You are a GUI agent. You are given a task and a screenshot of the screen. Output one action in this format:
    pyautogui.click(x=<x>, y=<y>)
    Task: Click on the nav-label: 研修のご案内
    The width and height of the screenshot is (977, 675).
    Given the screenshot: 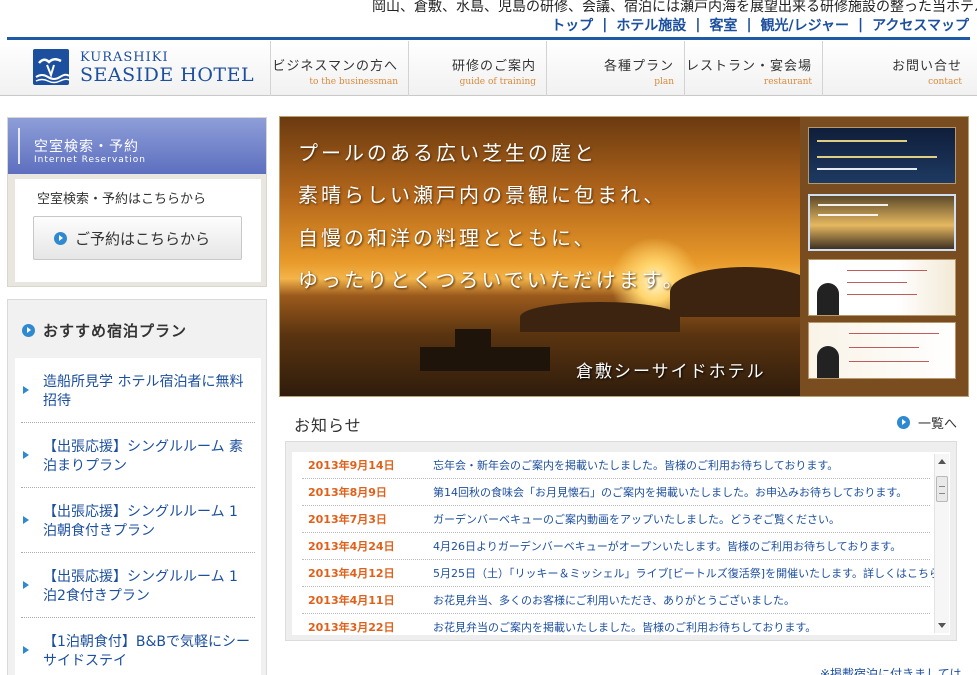 What is the action you would take?
    pyautogui.click(x=493, y=66)
    